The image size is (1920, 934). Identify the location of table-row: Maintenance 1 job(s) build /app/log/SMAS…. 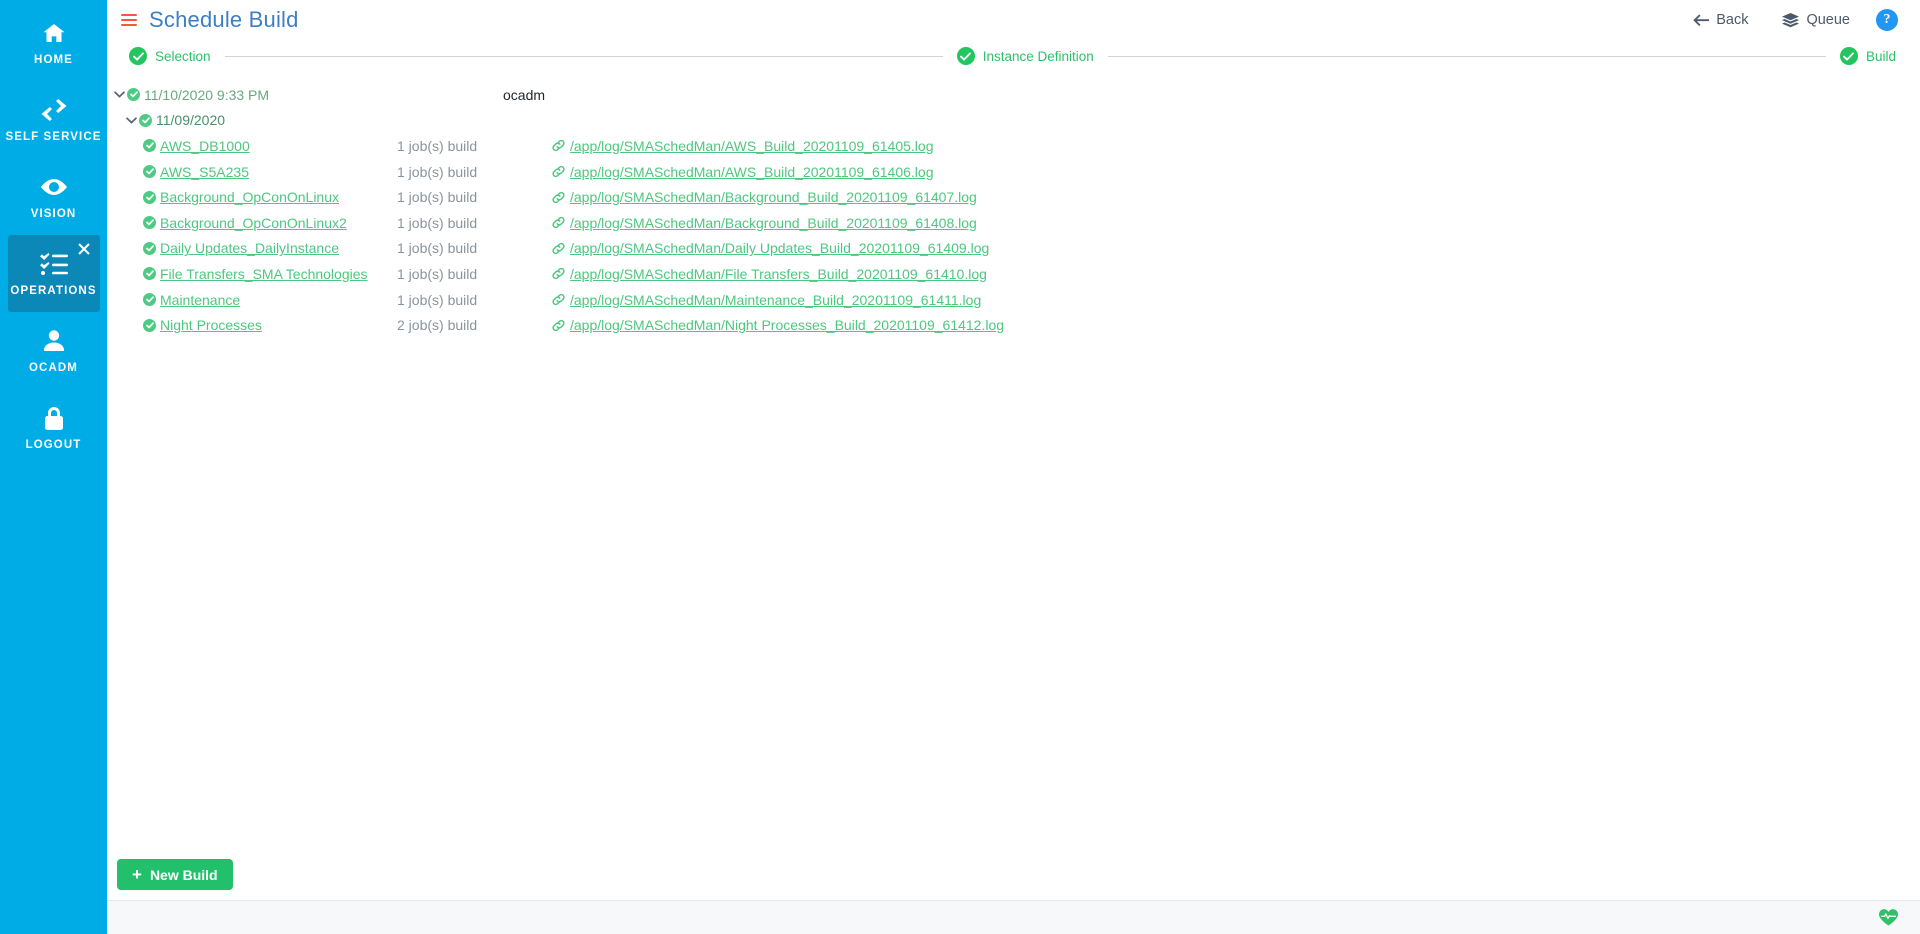
(1013, 300).